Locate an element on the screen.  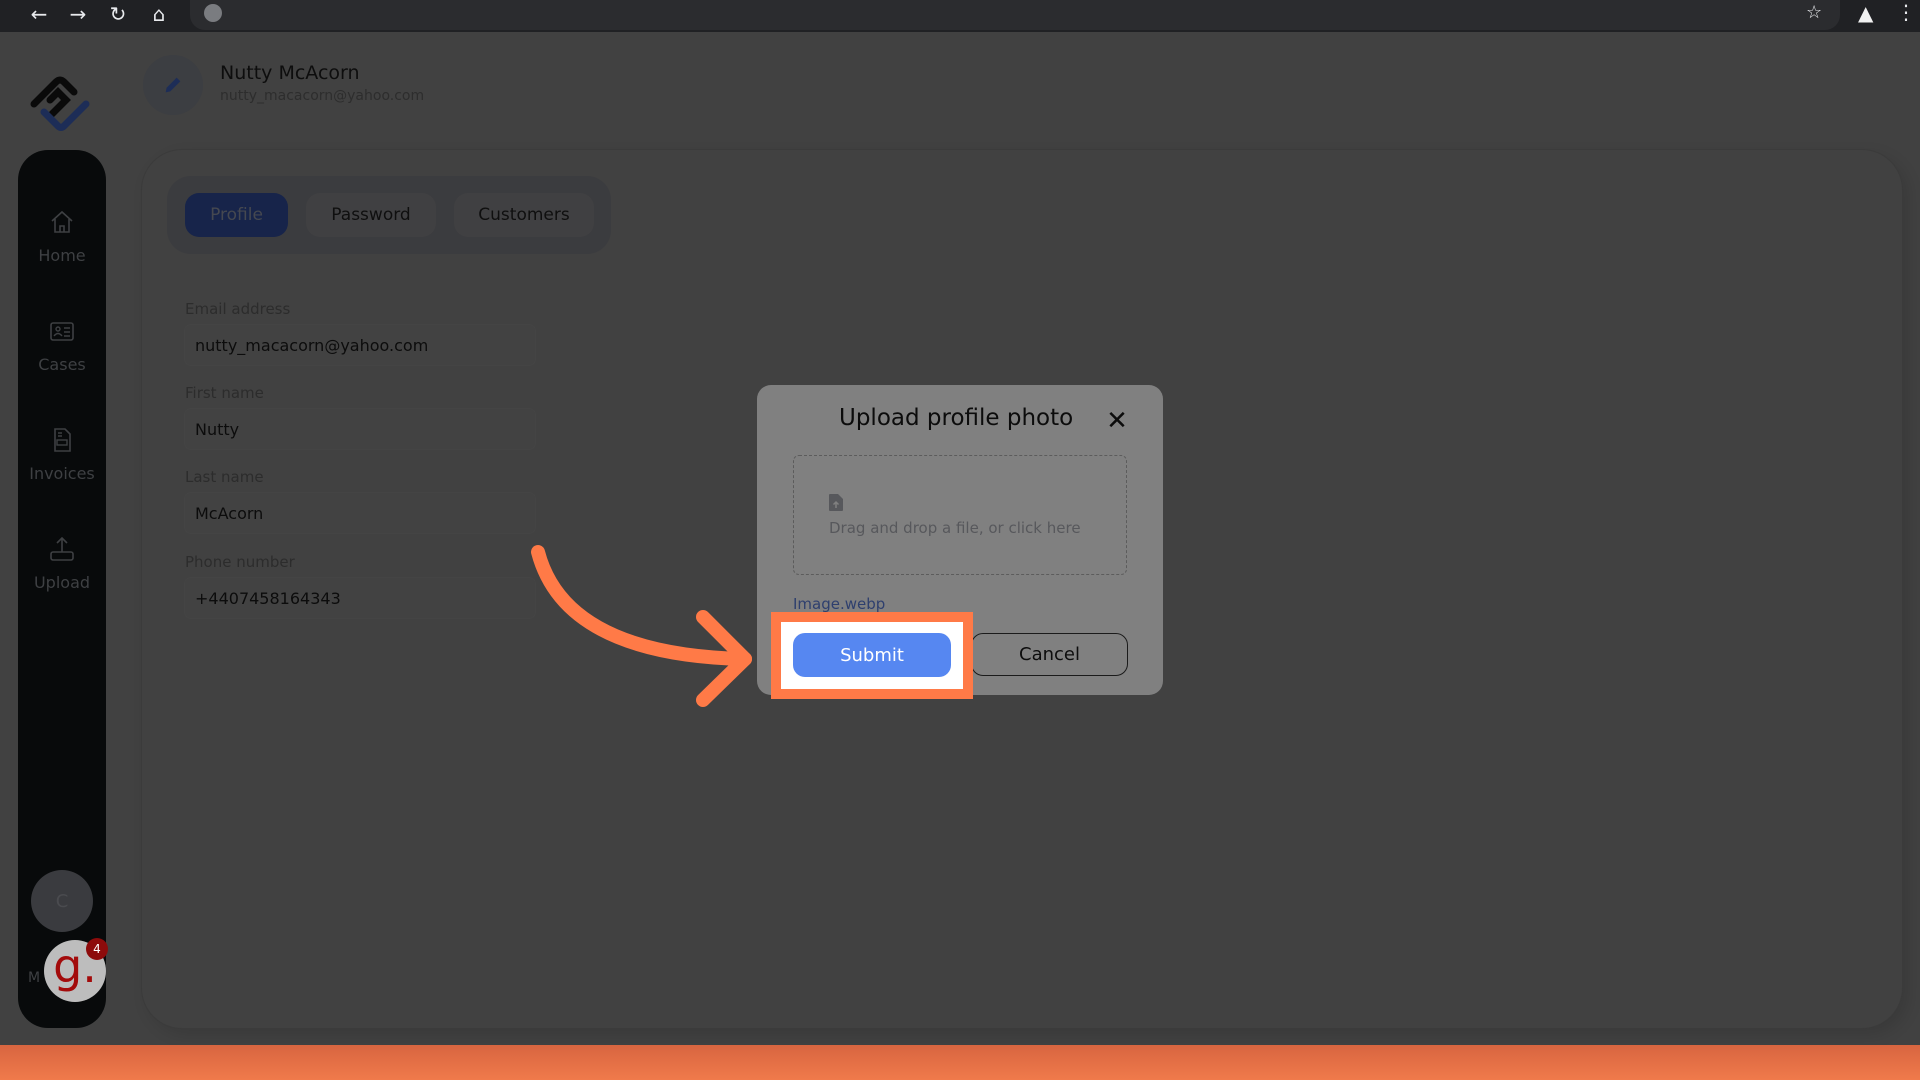
browser-menu-icon: ⋮ is located at coordinates (1906, 12).